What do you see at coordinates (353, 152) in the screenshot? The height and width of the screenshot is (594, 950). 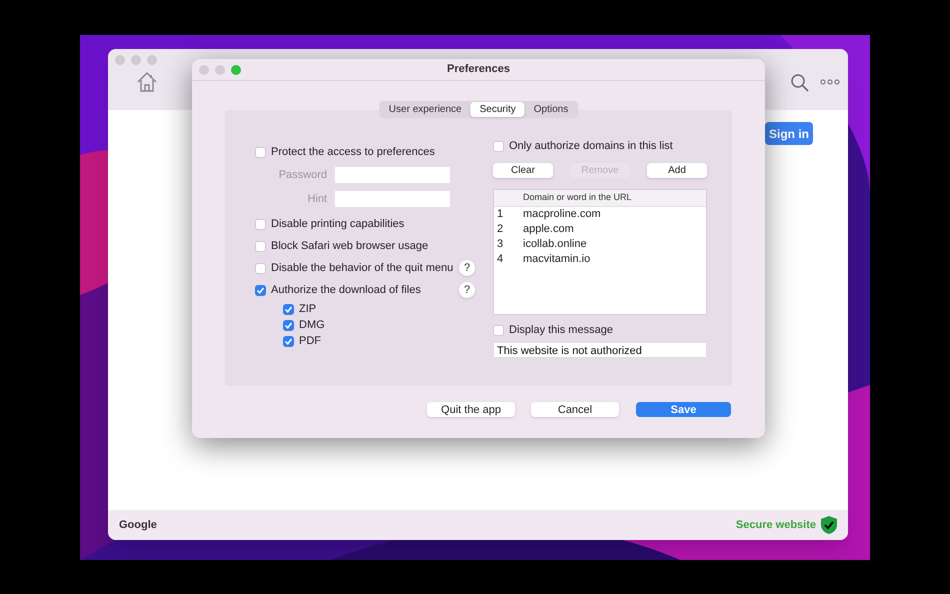 I see `checkbox-label: Protect the access to preferences` at bounding box center [353, 152].